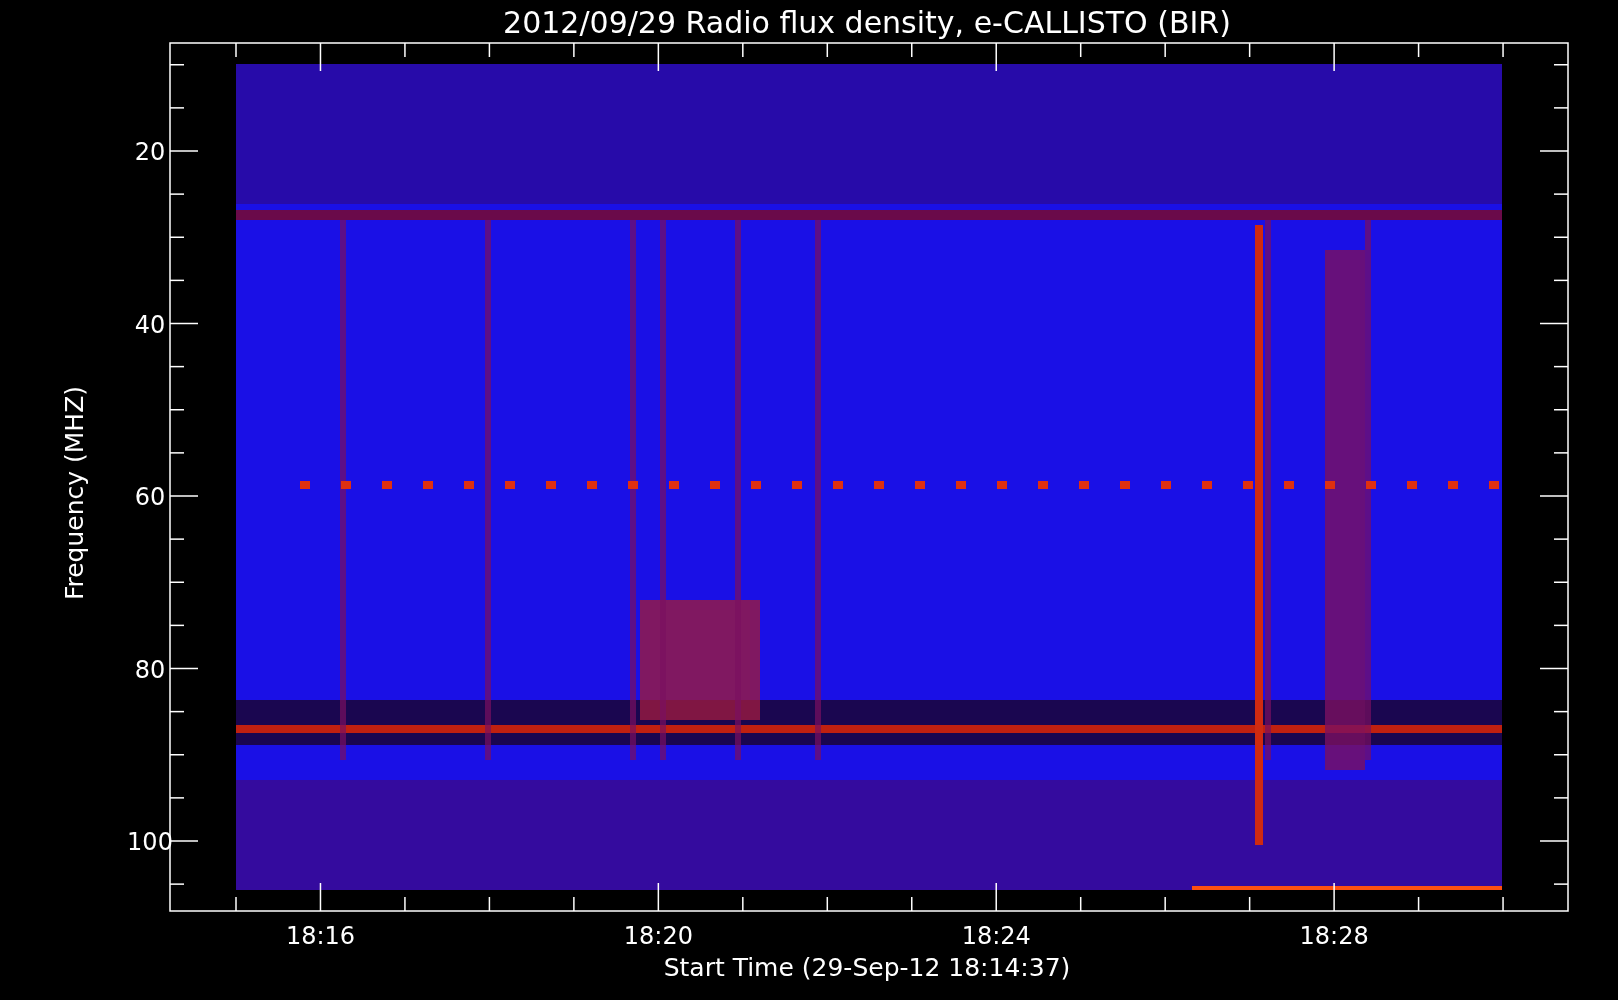  What do you see at coordinates (150, 324) in the screenshot?
I see `y-tick-label: 40` at bounding box center [150, 324].